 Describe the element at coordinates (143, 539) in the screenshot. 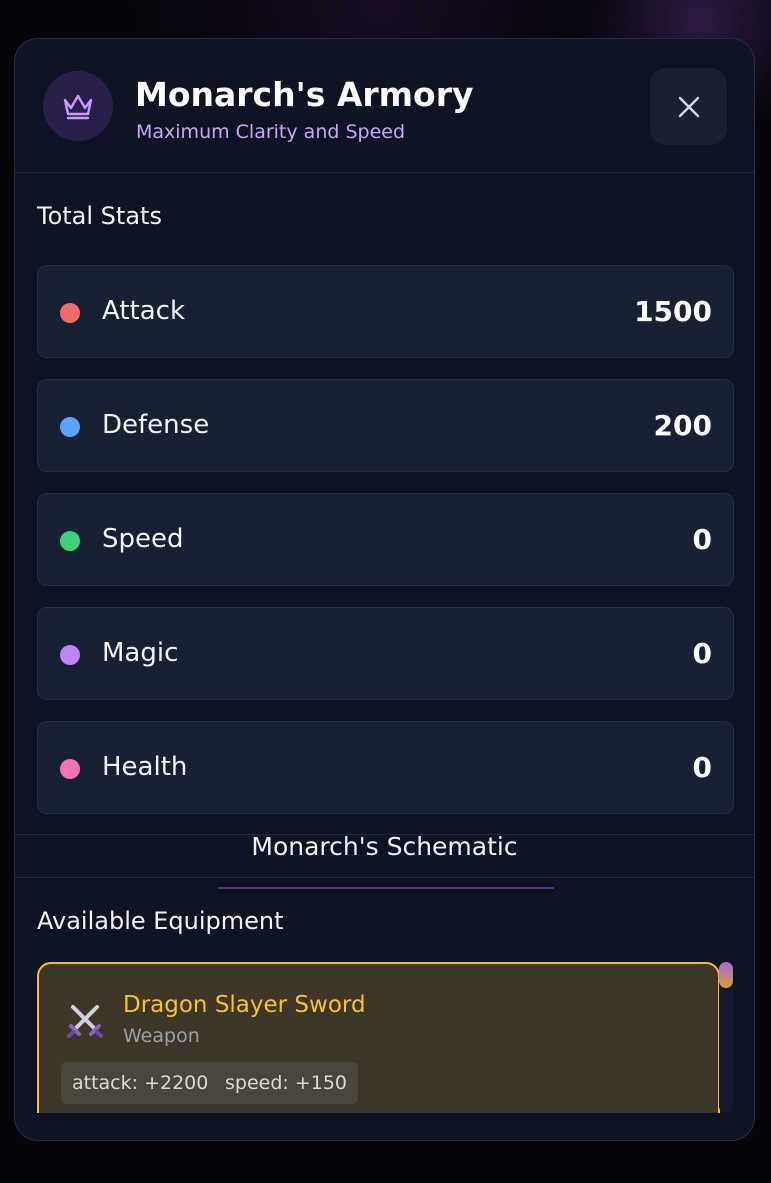

I see `stat-label: Speed` at that location.